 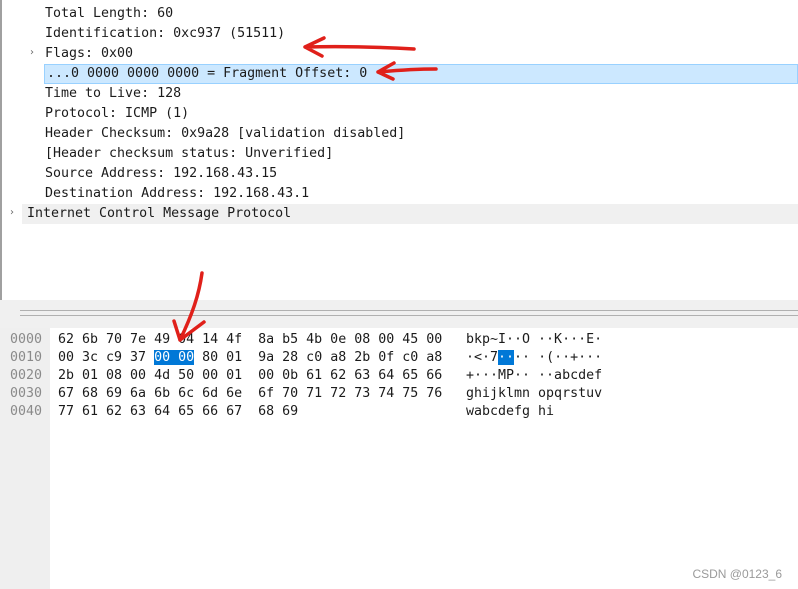 I want to click on expand-icmp-chevron-icon: ›, so click(x=12, y=212).